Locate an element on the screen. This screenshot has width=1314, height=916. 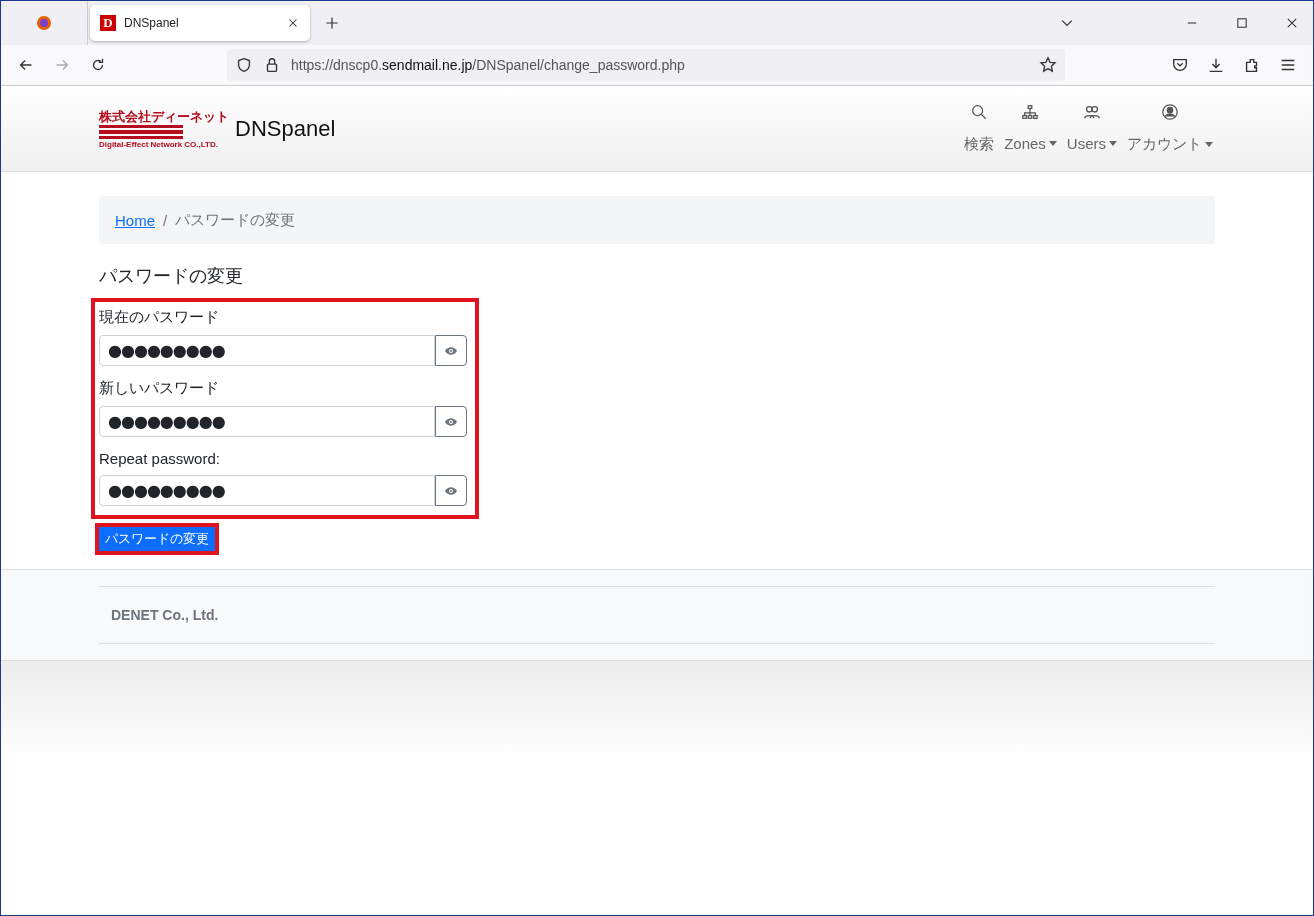
browser-tab: D DNSpanel is located at coordinates (200, 23).